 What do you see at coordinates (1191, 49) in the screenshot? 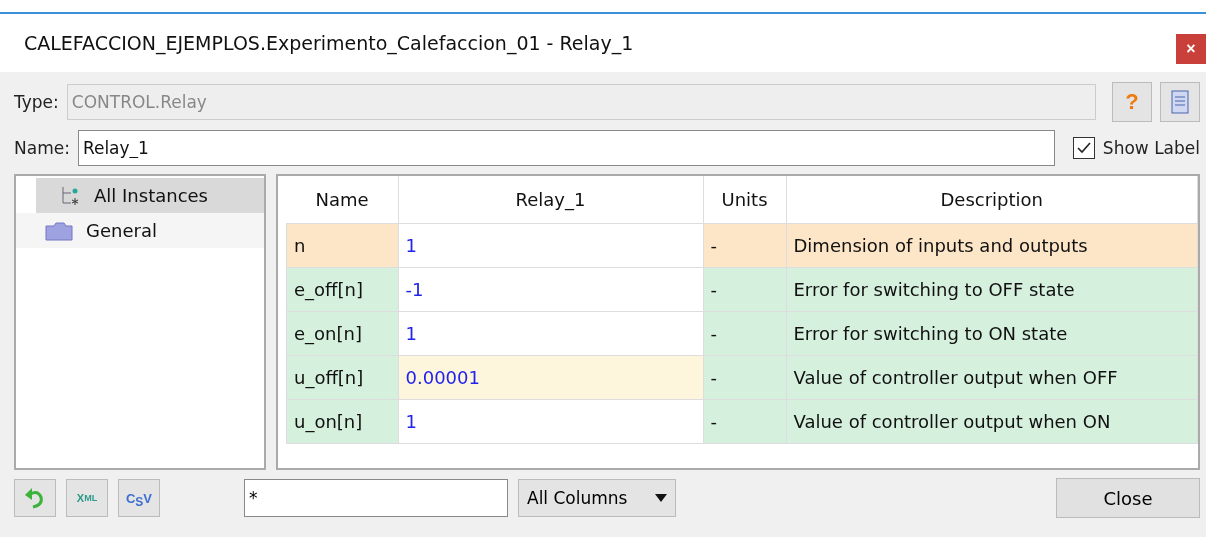
I see `close-icon: ×` at bounding box center [1191, 49].